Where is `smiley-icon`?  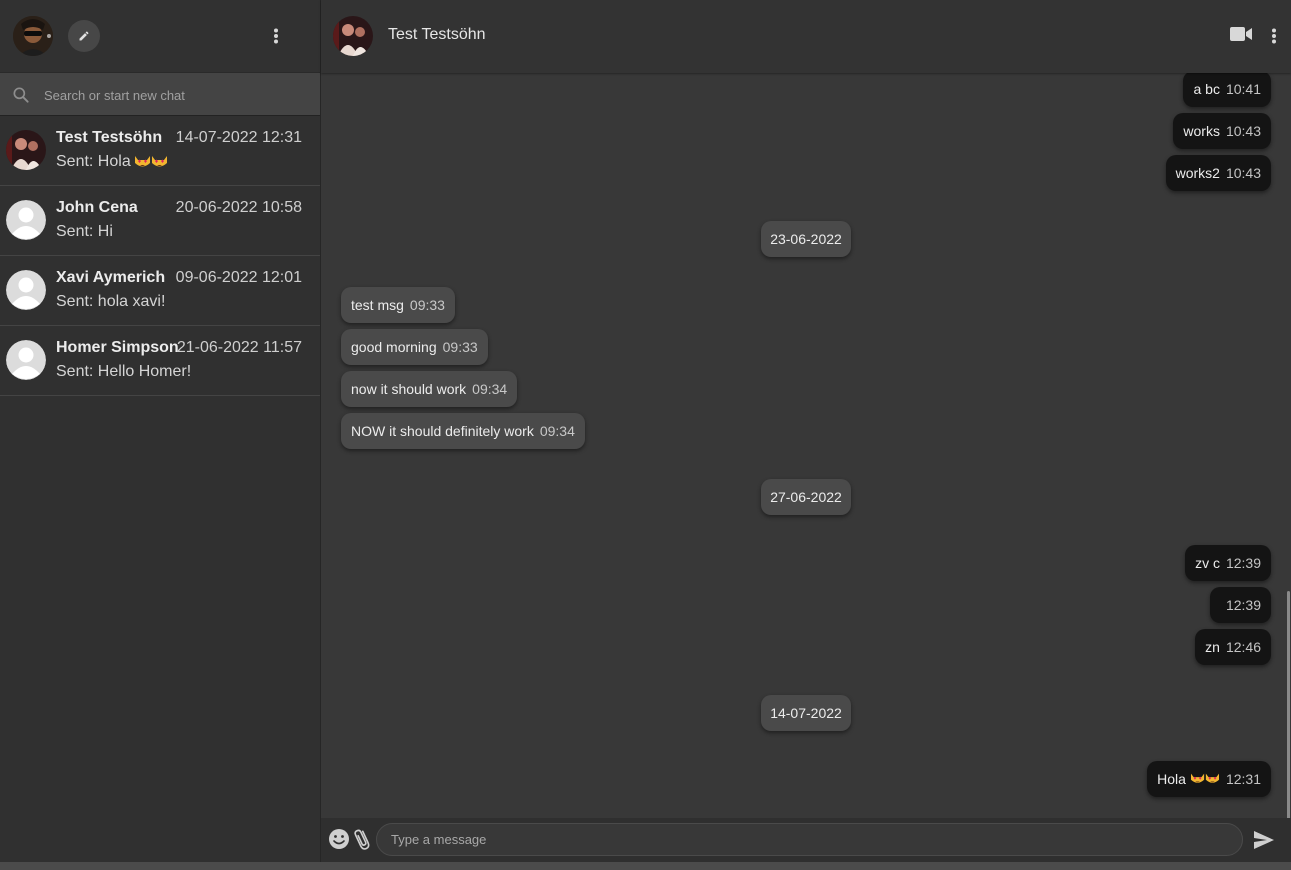
smiley-icon is located at coordinates (339, 839).